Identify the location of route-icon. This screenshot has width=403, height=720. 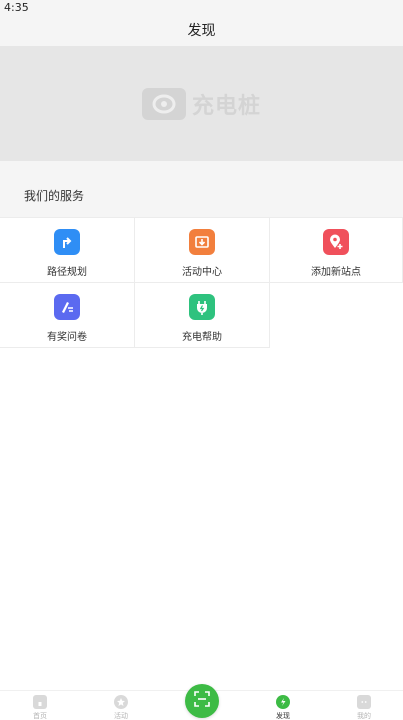
(67, 242).